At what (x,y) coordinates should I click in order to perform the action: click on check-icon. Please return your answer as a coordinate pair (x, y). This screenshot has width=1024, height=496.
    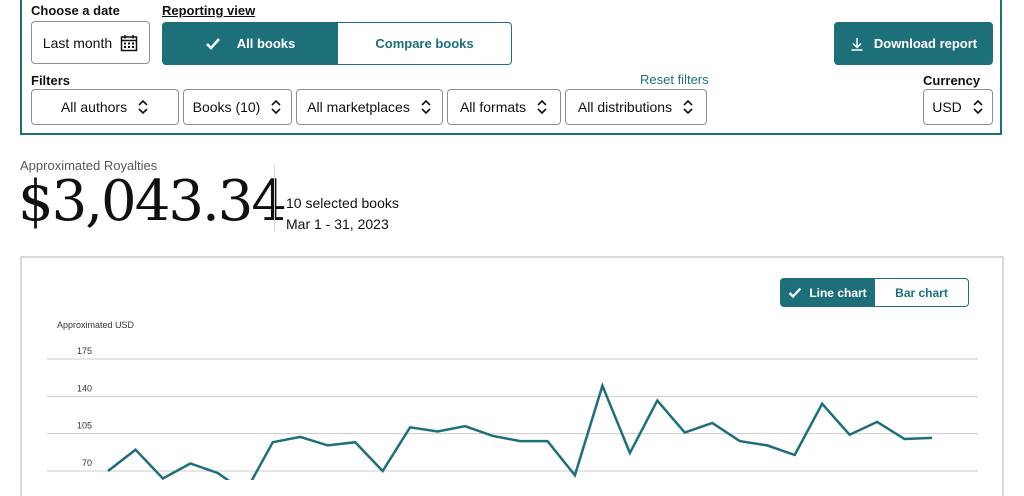
    Looking at the image, I should click on (795, 292).